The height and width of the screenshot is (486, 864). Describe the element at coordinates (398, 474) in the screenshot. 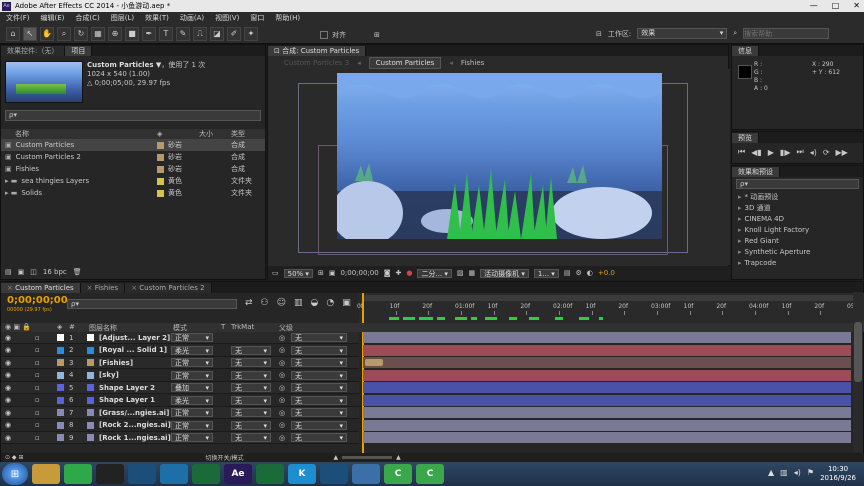

I see `c-app-icon: C` at that location.